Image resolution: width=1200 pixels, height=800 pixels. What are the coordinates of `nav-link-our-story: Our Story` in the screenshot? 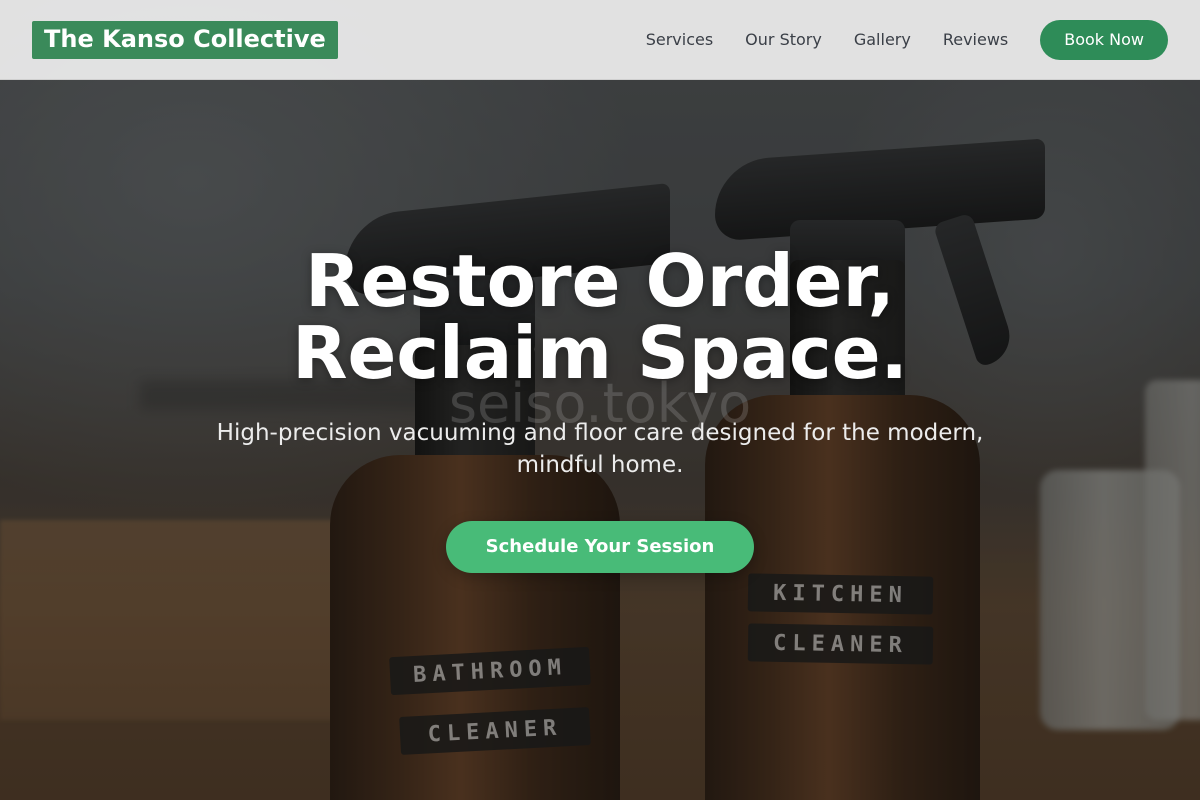 It's located at (783, 39).